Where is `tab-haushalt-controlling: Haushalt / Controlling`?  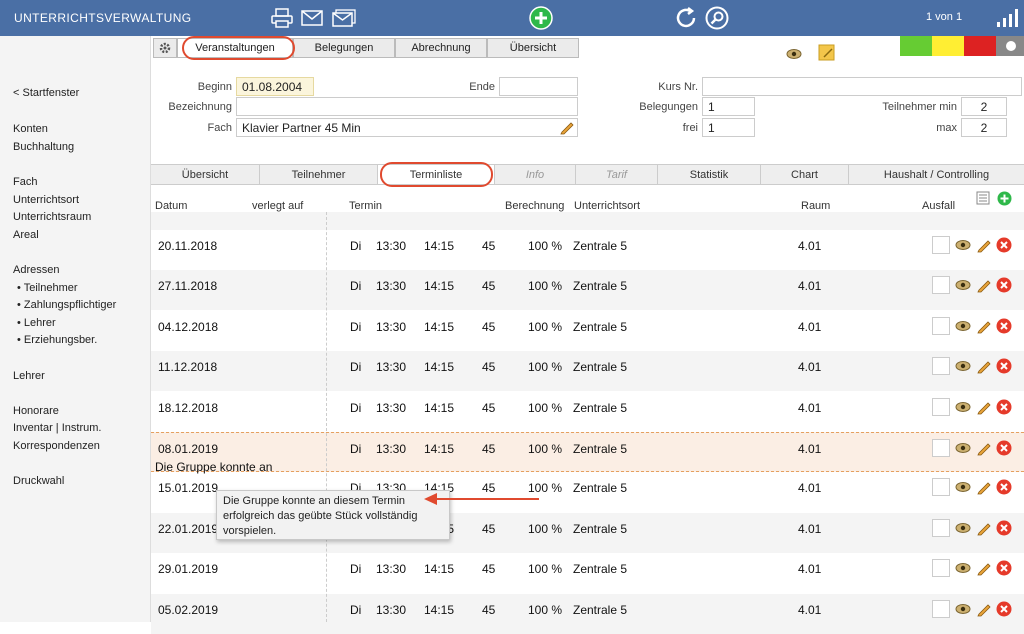
tab-haushalt-controlling: Haushalt / Controlling is located at coordinates (936, 174).